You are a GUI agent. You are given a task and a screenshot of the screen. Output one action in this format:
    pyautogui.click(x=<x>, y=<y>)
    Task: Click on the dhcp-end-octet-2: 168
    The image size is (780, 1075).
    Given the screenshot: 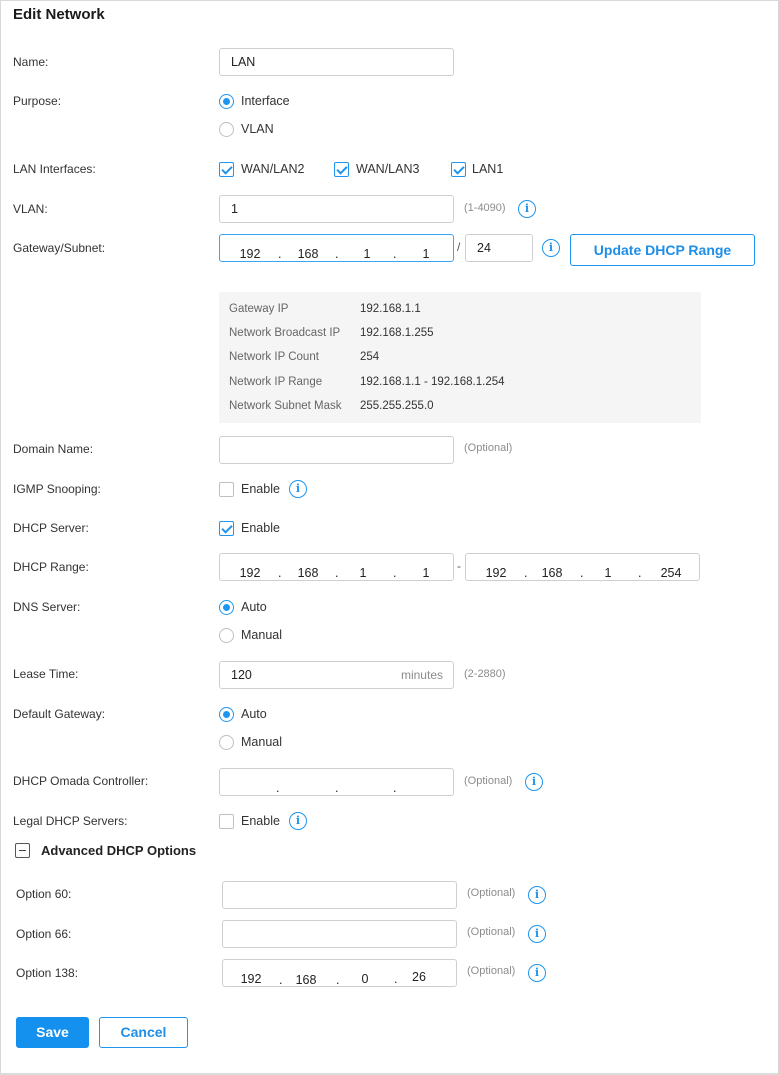 What is the action you would take?
    pyautogui.click(x=552, y=573)
    